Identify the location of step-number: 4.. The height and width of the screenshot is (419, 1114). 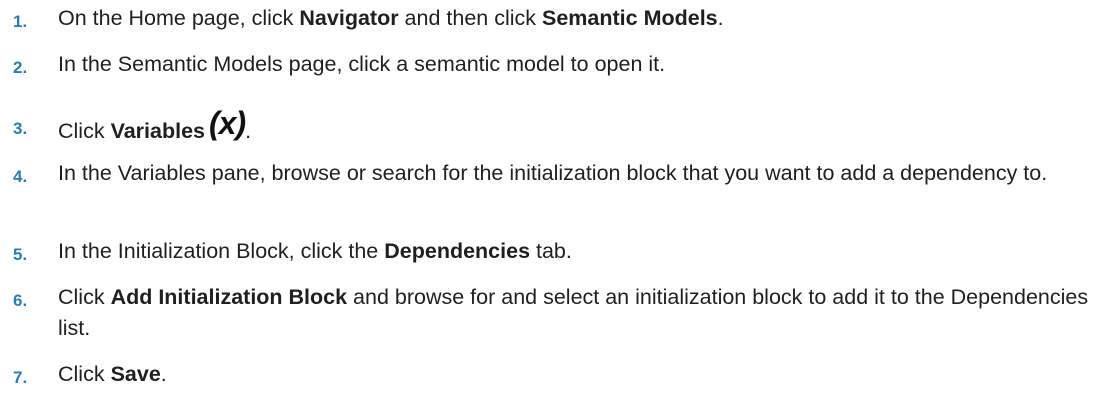
(20, 176).